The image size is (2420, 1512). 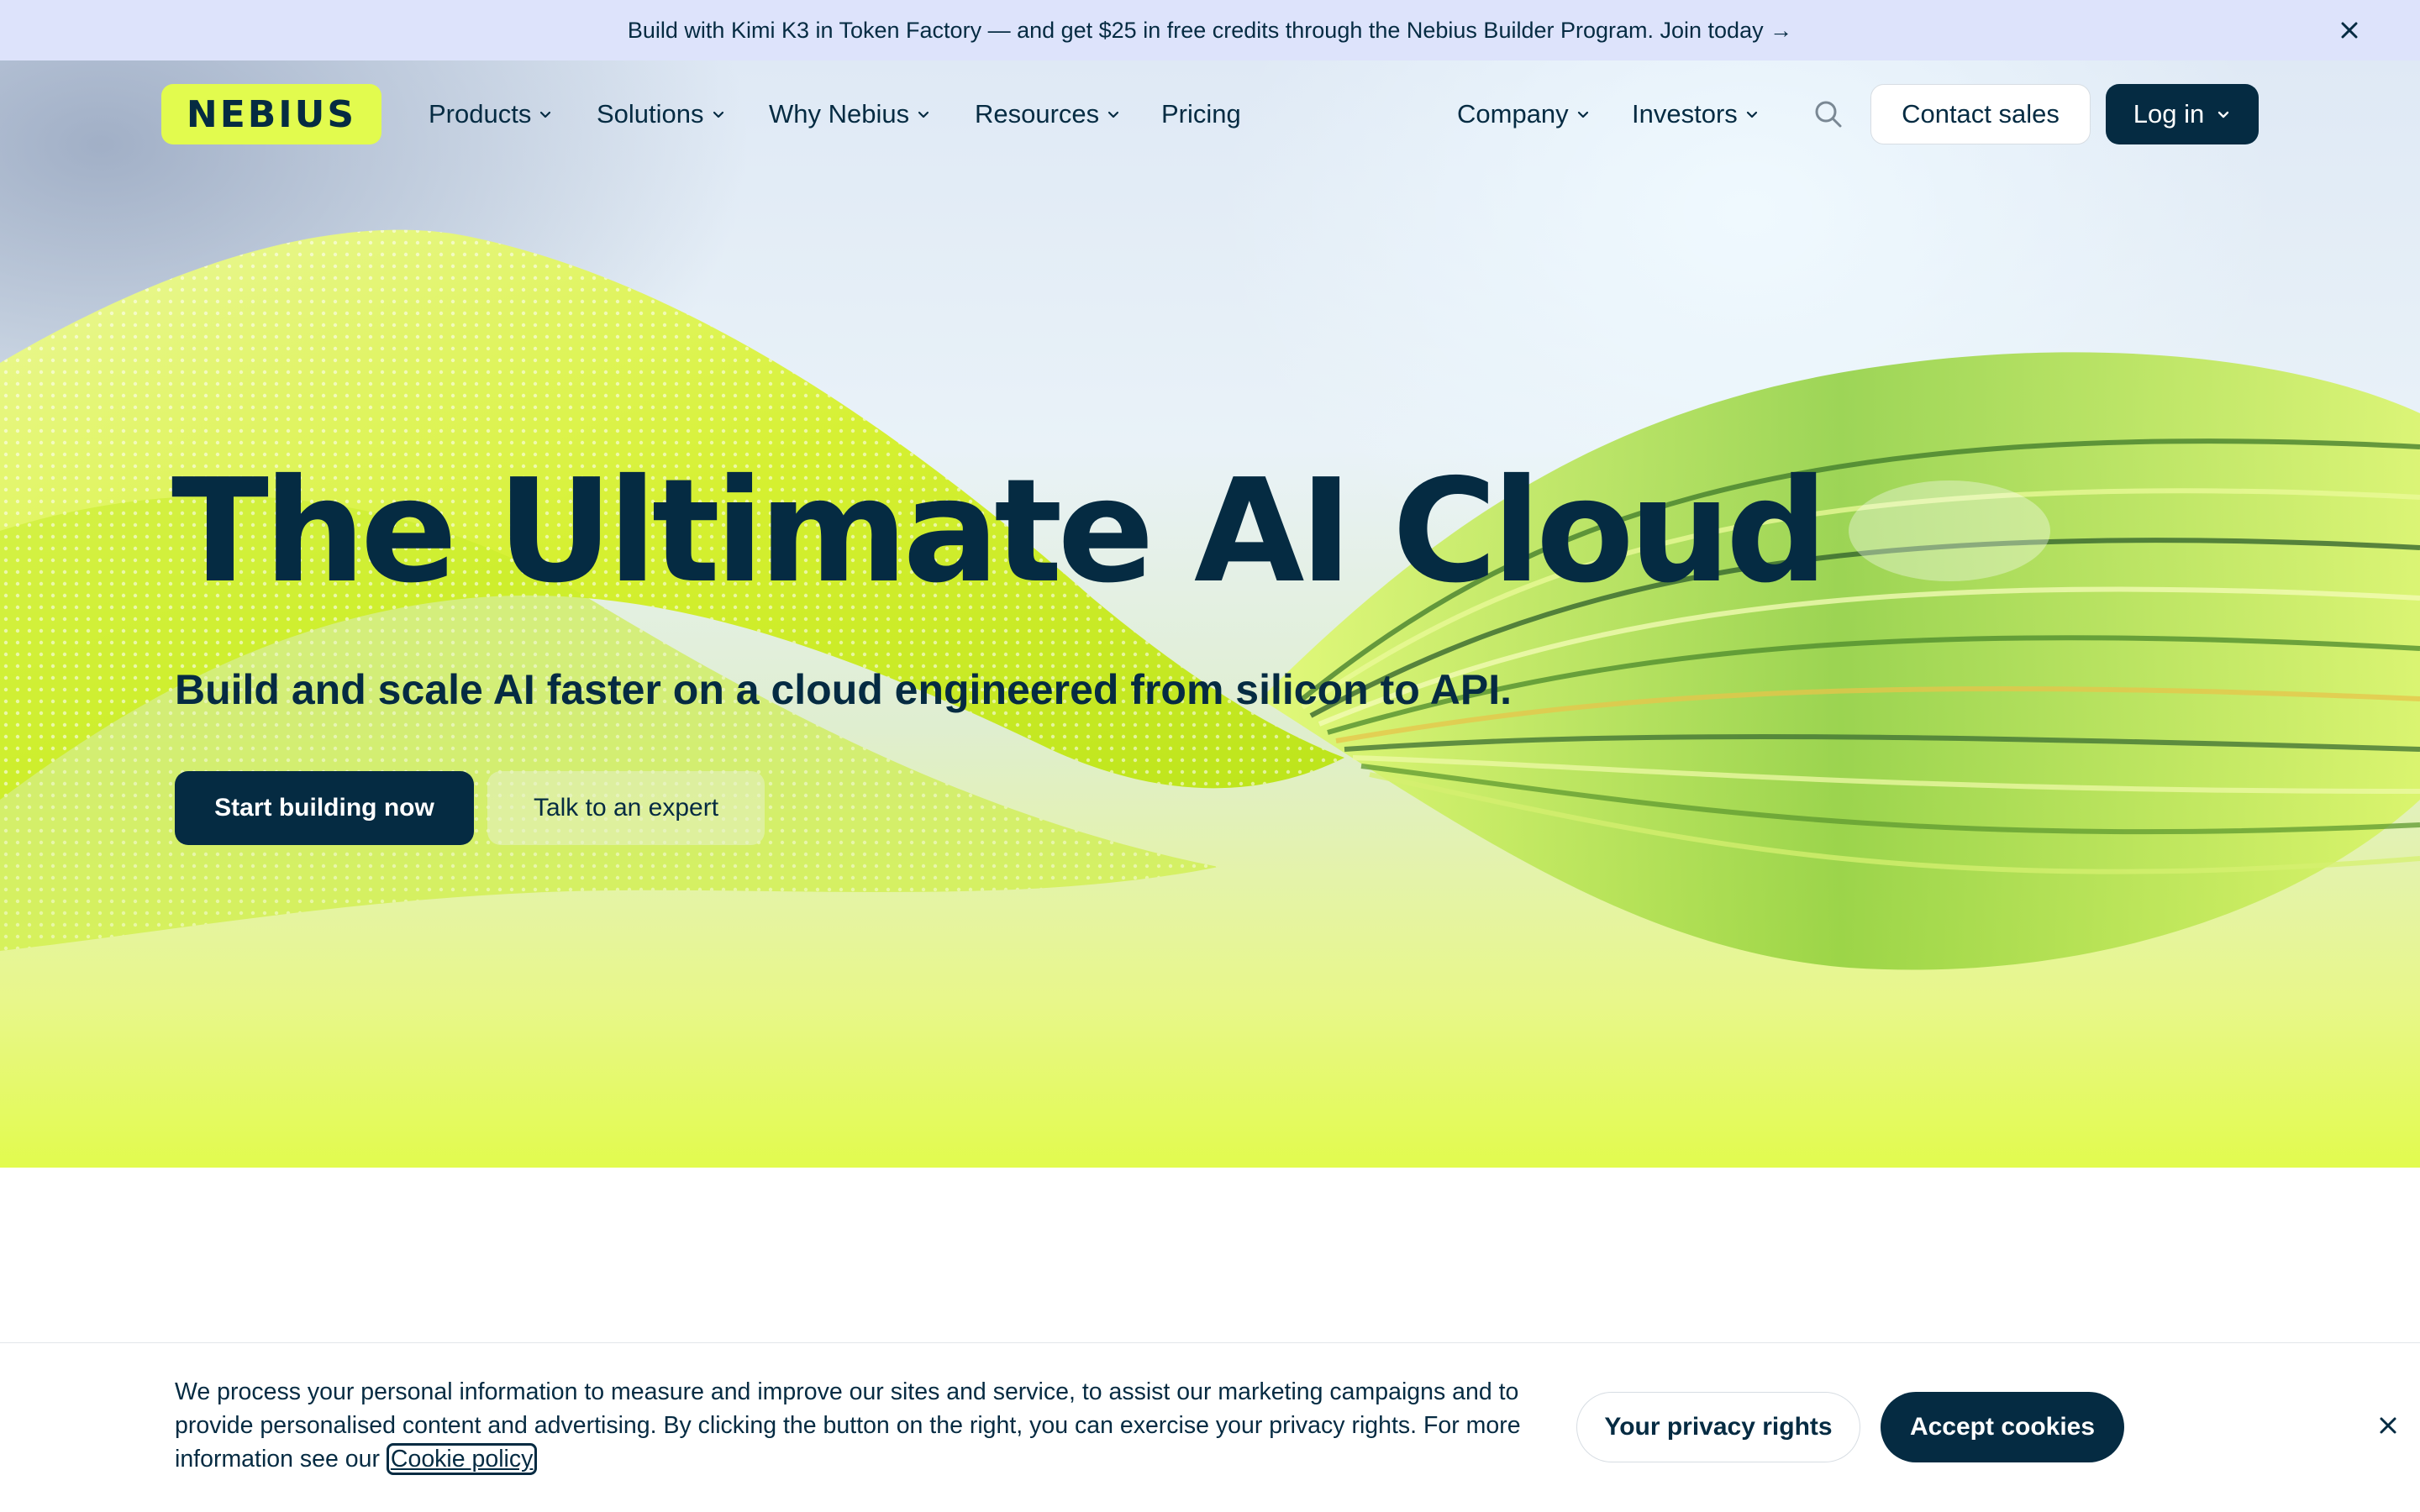 I want to click on nav-item-investors: Investors, so click(x=1696, y=114).